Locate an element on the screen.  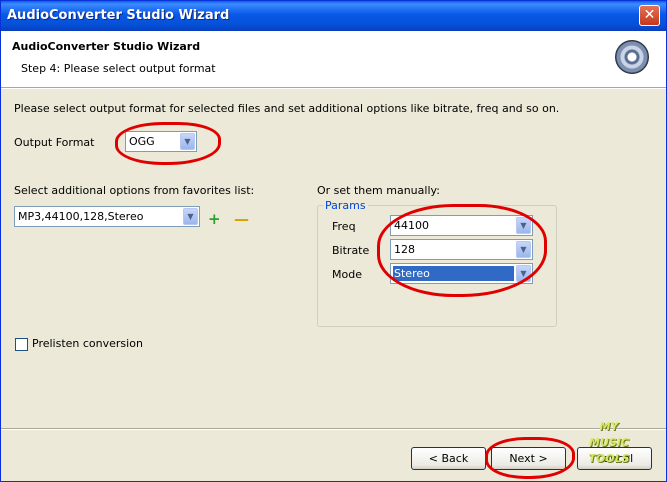
favorites-dropdown: MP3,44100,128,Stereo ▼ is located at coordinates (107, 216).